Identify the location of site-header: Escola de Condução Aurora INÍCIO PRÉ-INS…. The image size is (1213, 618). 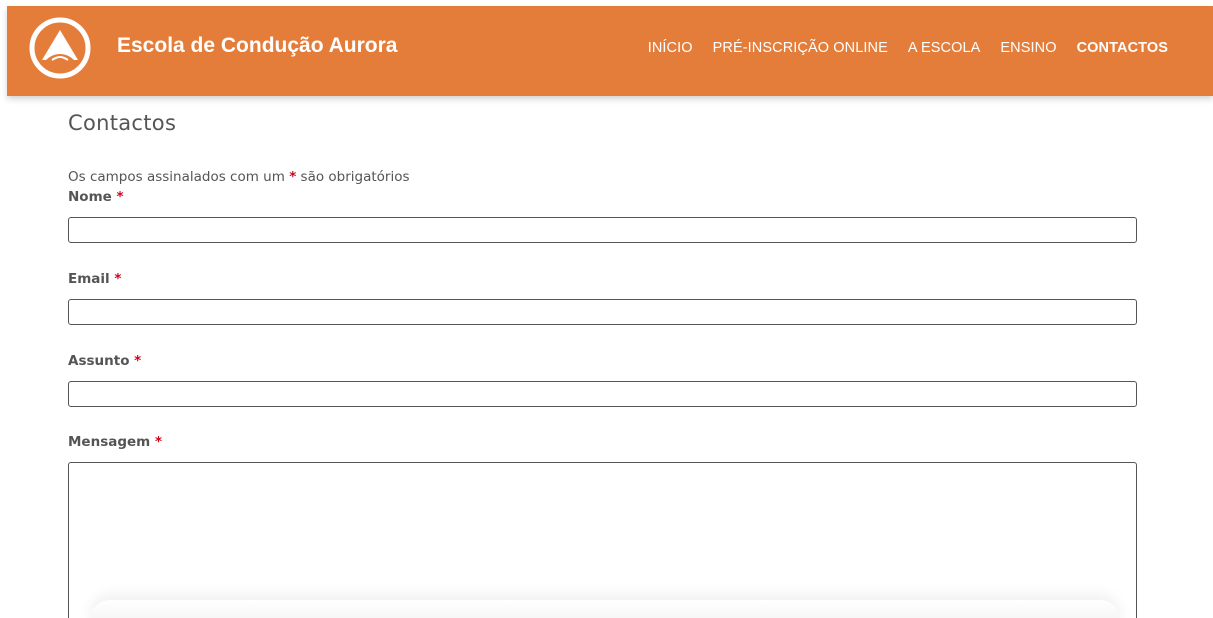
(610, 51).